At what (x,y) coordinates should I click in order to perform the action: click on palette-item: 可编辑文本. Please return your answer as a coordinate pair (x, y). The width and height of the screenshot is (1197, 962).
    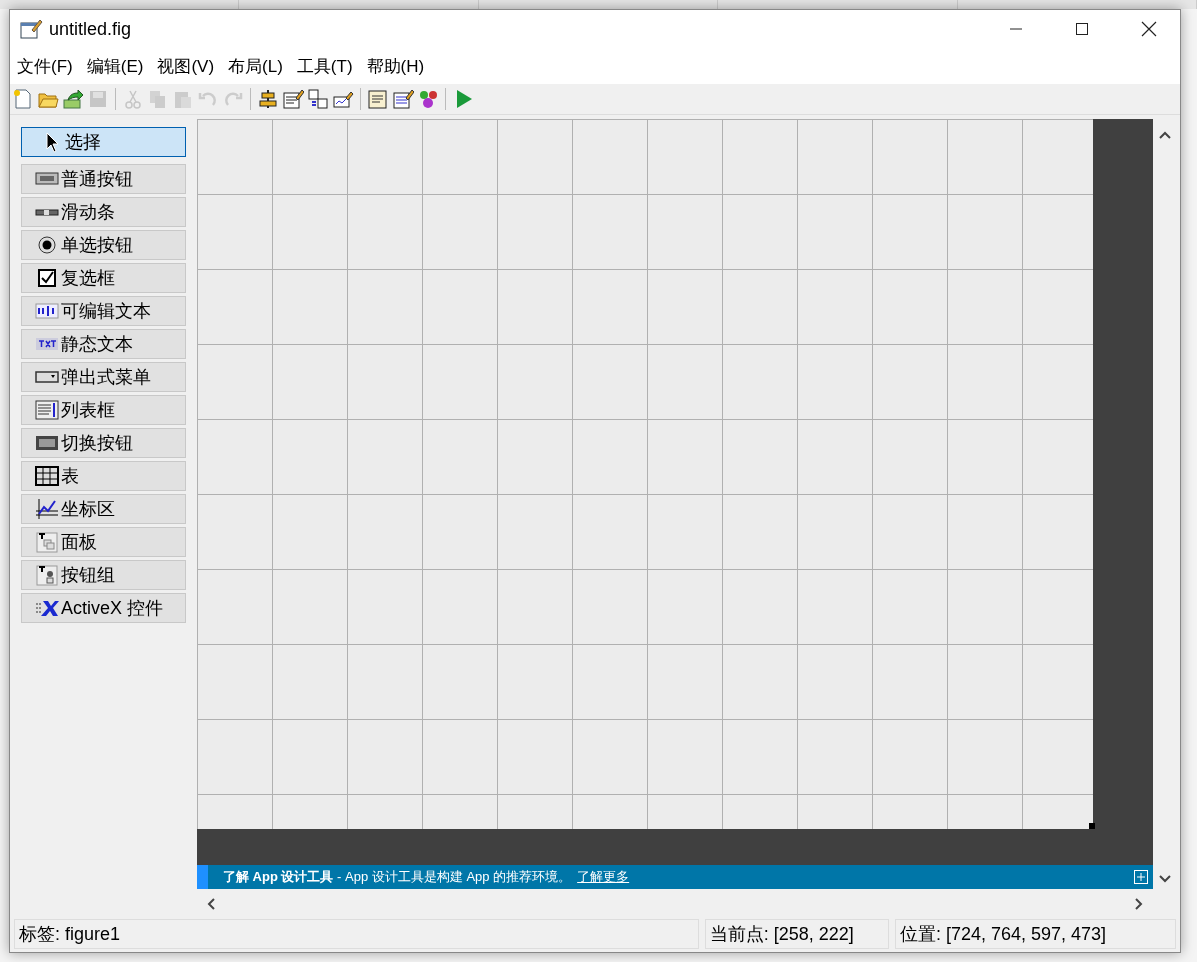
    Looking at the image, I should click on (103, 311).